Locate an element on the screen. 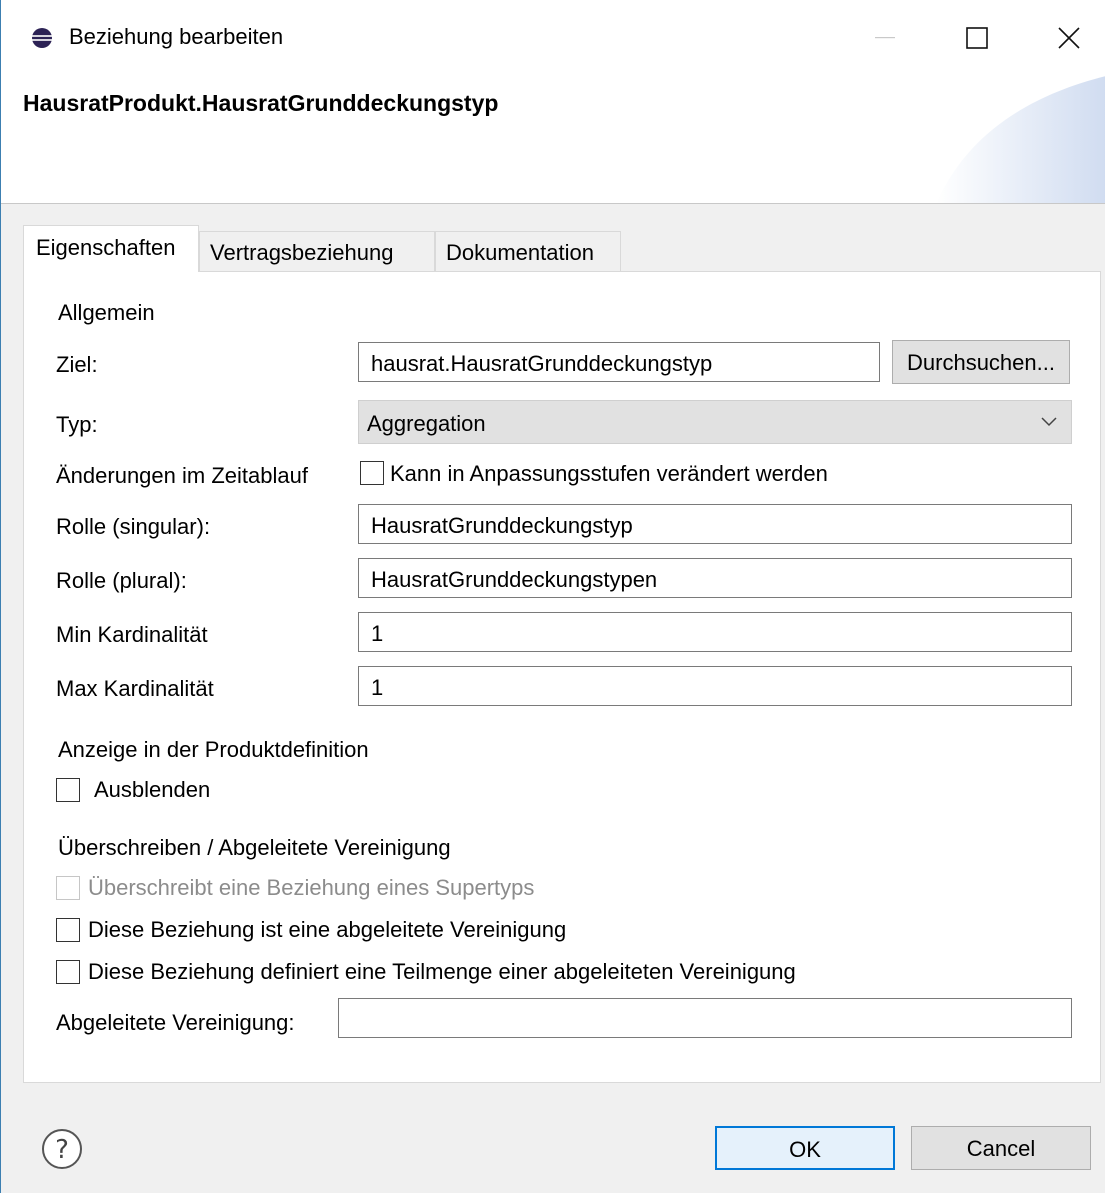  derived-union-input is located at coordinates (705, 1018).